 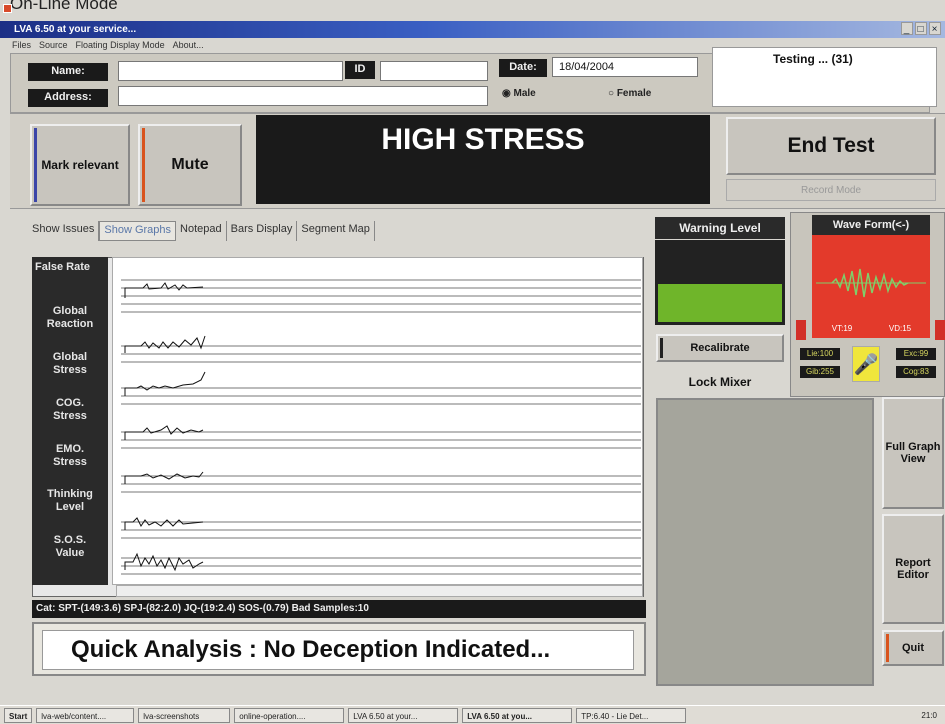 What do you see at coordinates (801, 330) in the screenshot?
I see `waveform-left-level` at bounding box center [801, 330].